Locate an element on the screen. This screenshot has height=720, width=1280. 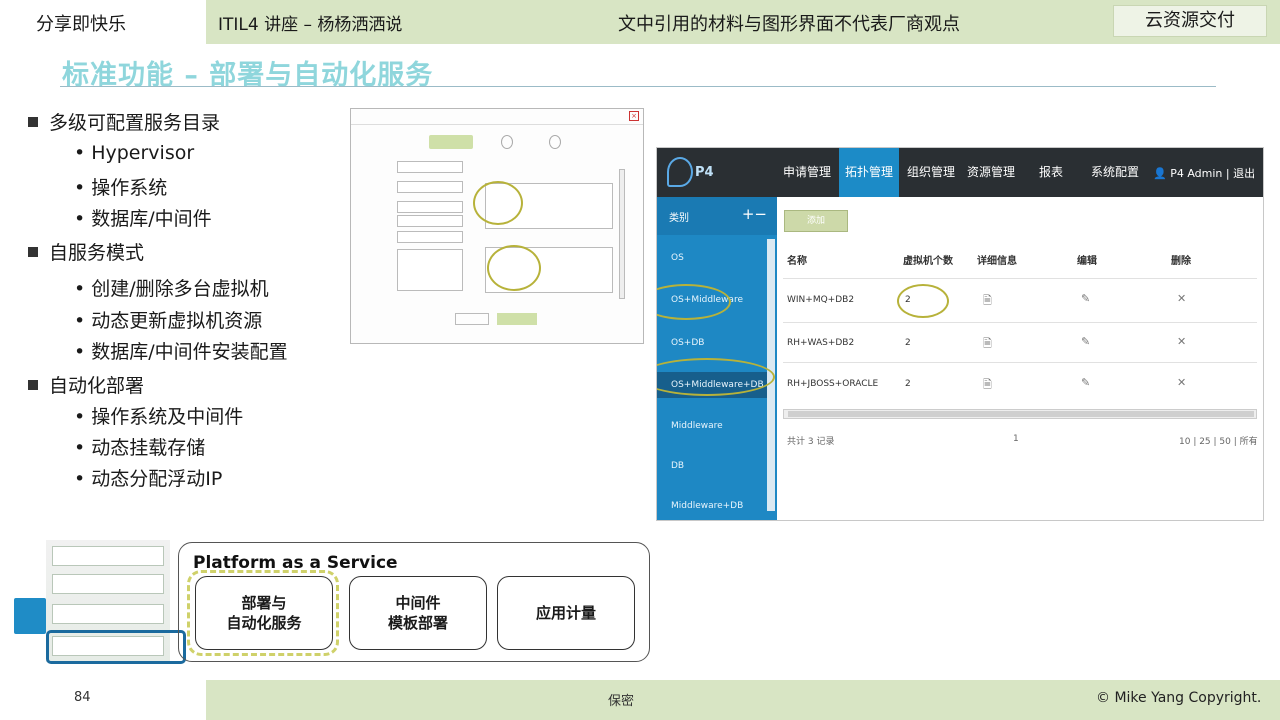
user-icon: 👤 is located at coordinates (1160, 173).